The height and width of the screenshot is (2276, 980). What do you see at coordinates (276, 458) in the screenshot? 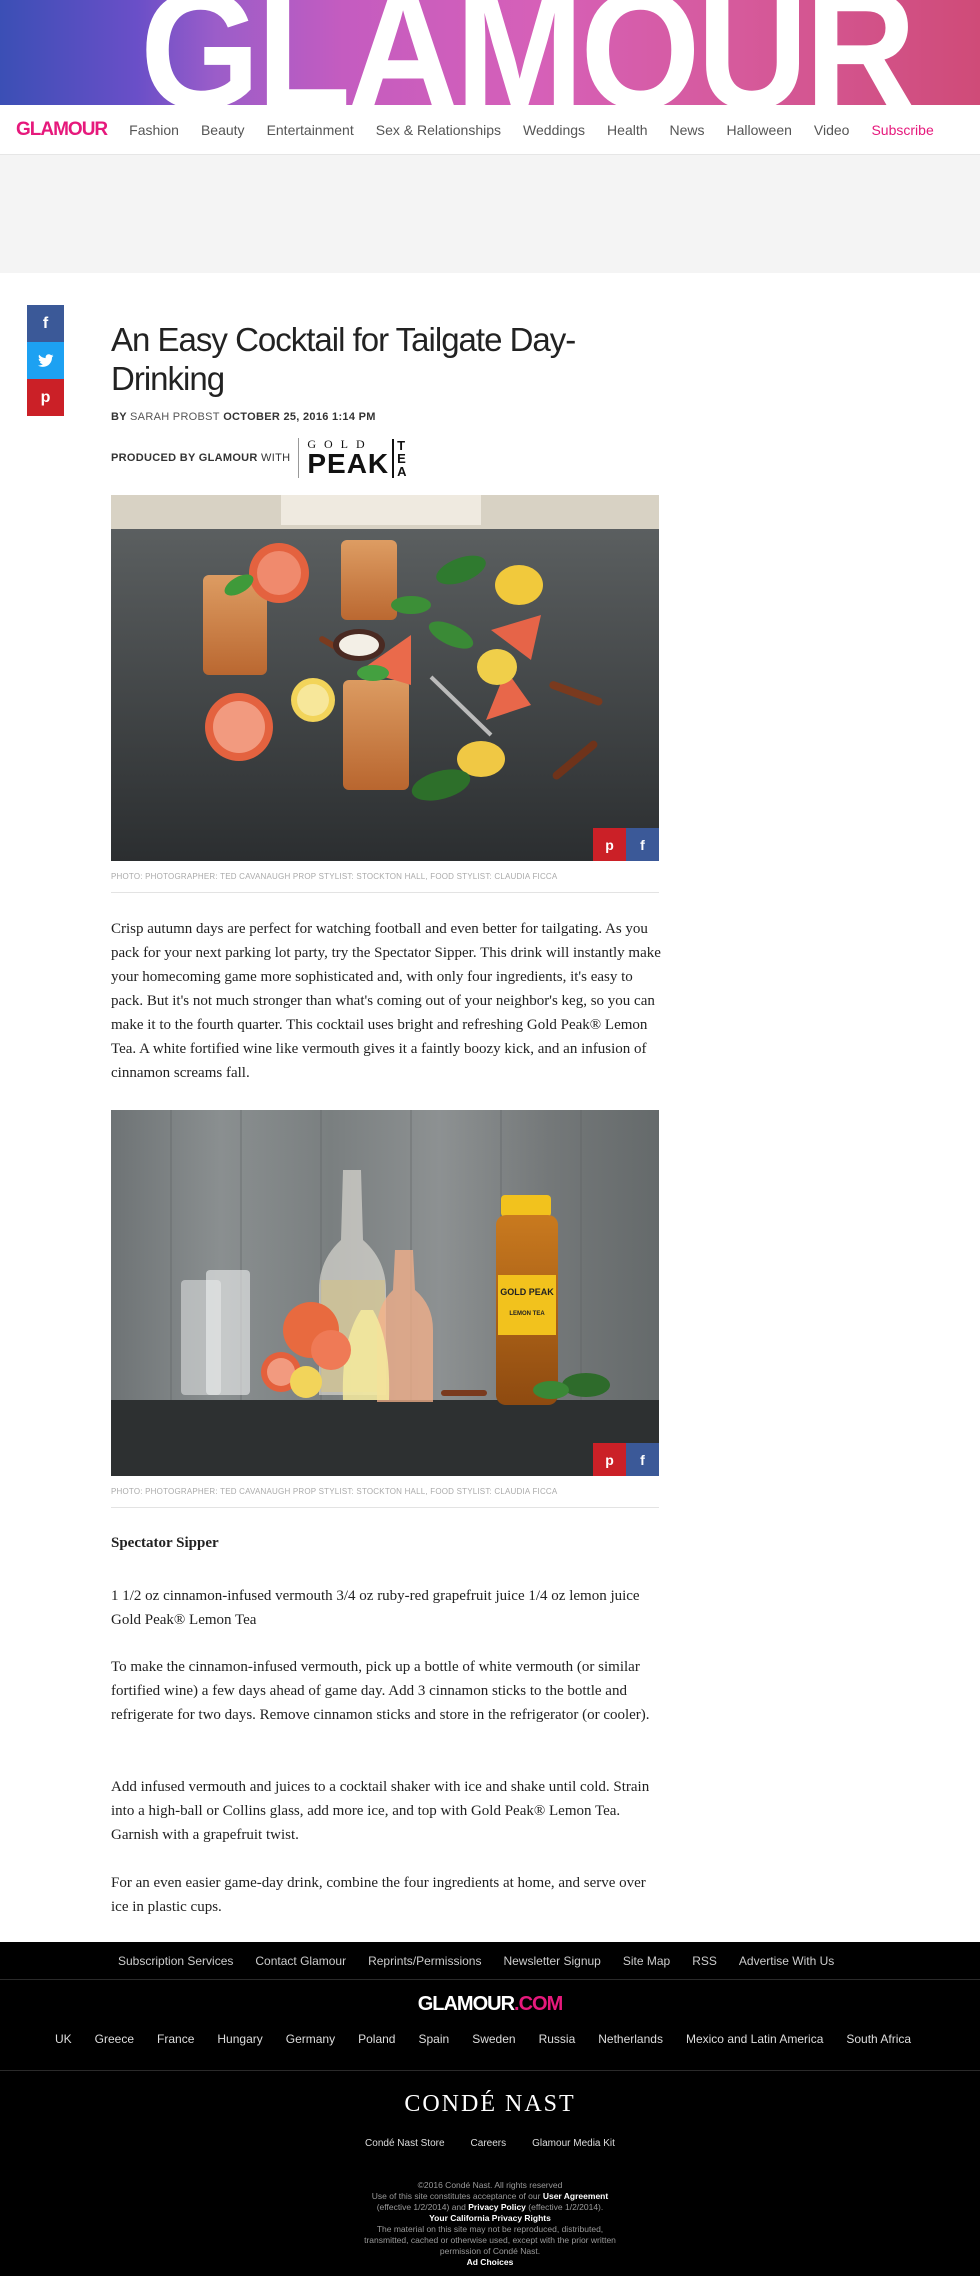
I see `with-label: WITH` at bounding box center [276, 458].